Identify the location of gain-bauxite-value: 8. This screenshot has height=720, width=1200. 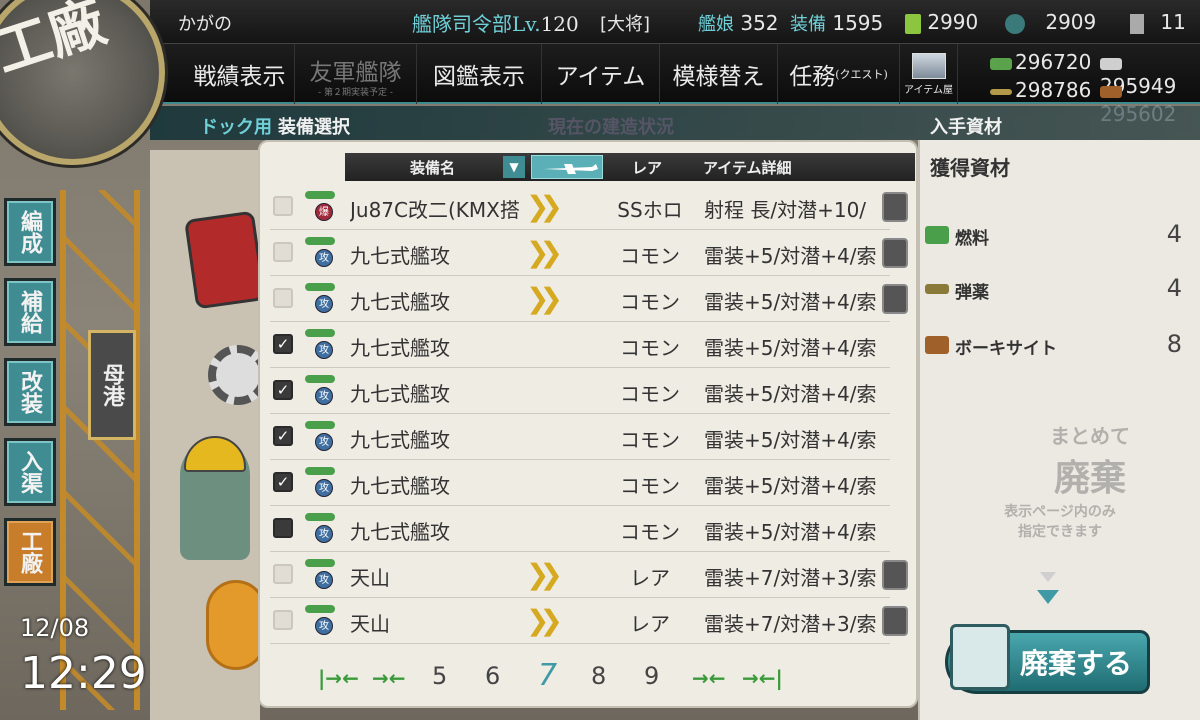
(1174, 344).